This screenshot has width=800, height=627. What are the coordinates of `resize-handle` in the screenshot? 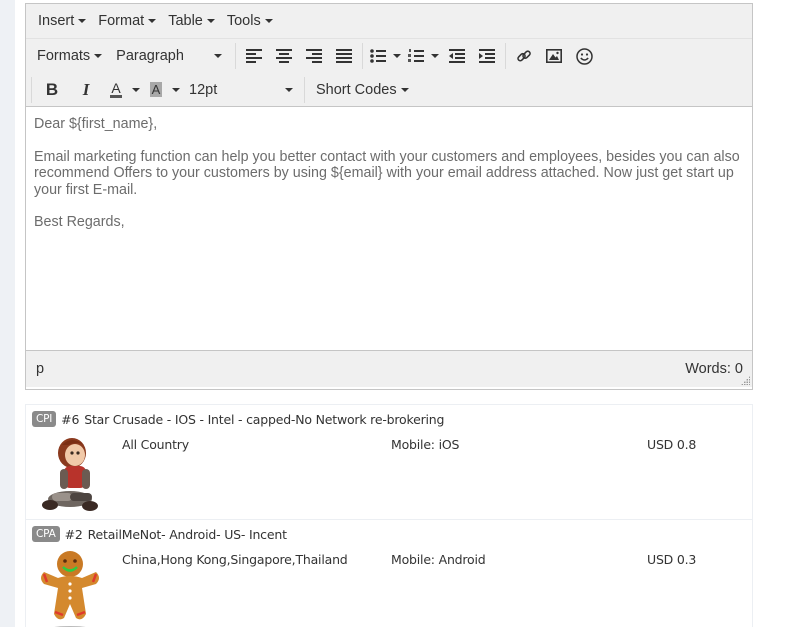 It's located at (745, 380).